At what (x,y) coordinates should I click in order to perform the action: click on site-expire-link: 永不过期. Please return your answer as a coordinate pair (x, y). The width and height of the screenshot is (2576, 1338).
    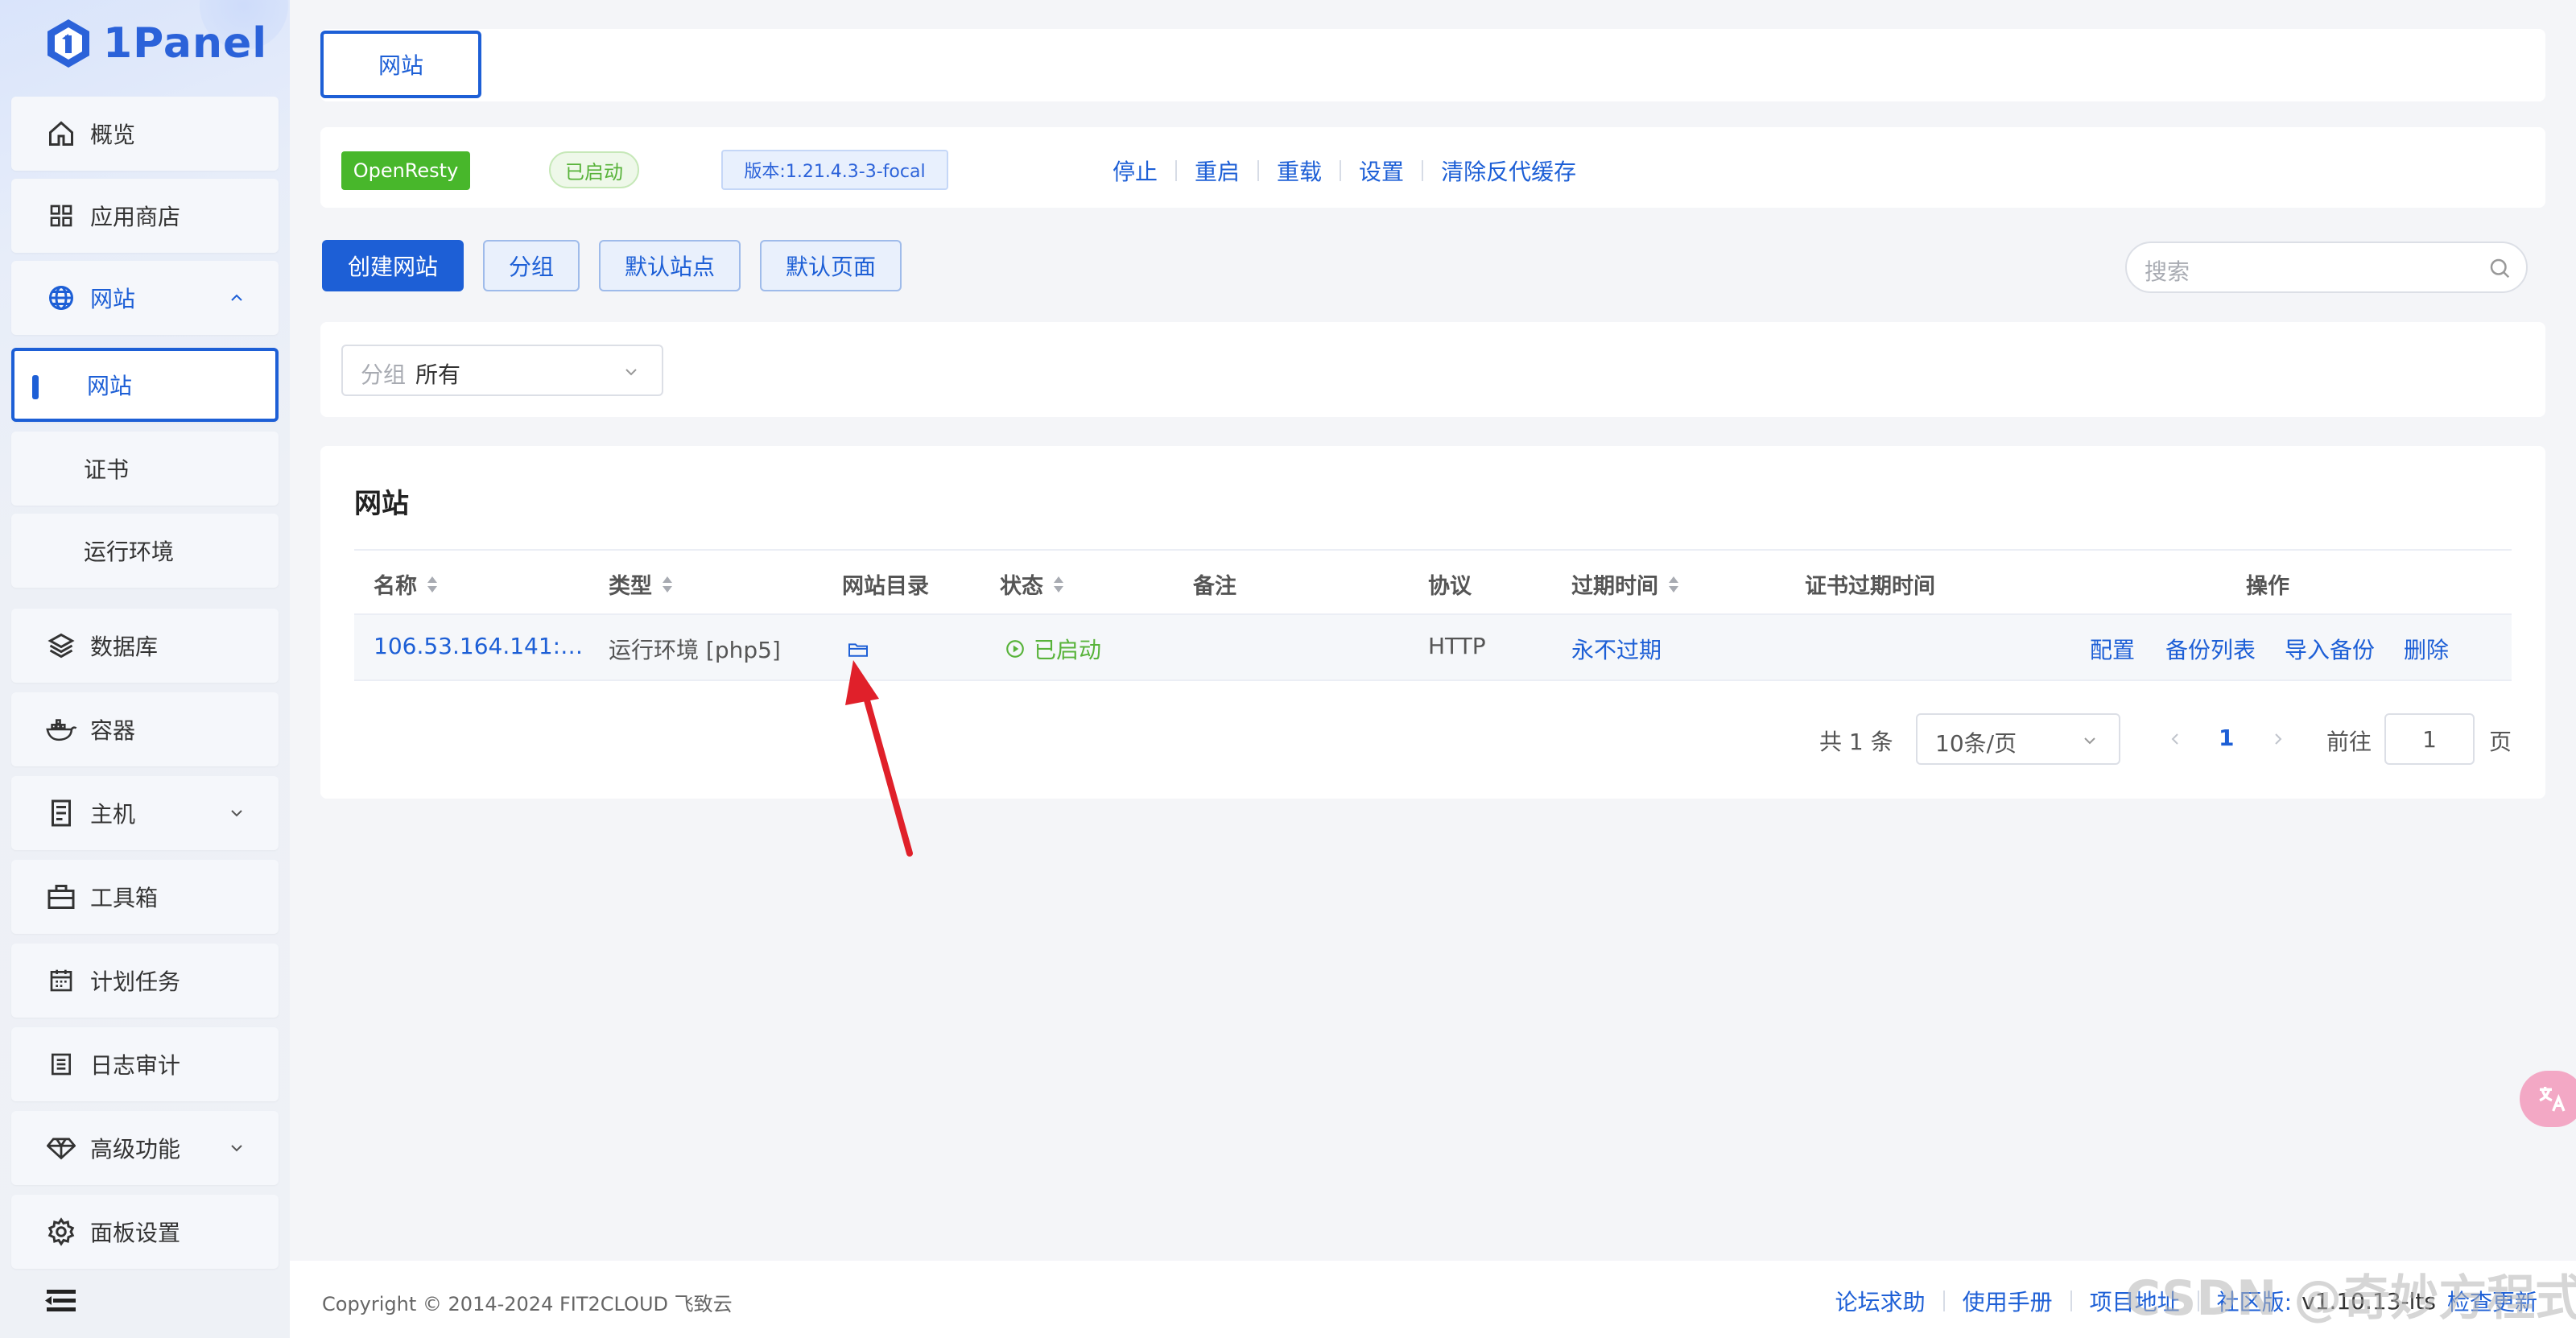
    Looking at the image, I should click on (1616, 649).